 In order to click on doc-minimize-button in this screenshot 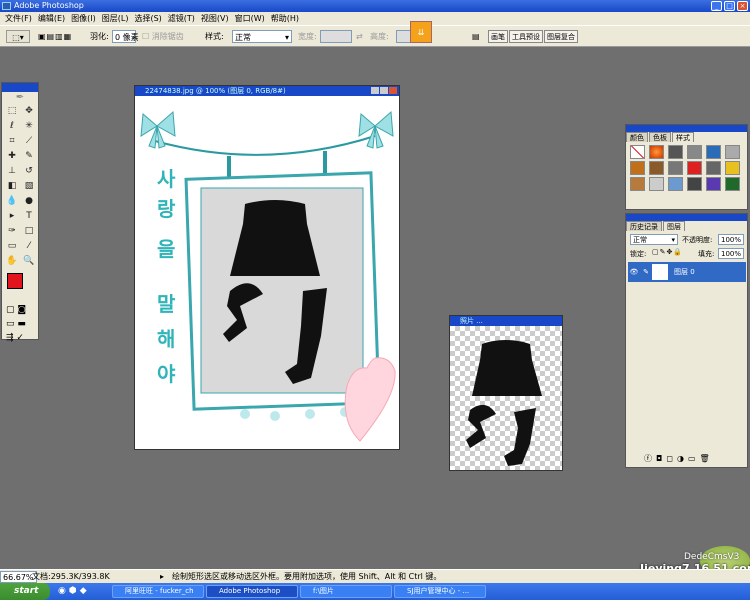, I will do `click(375, 90)`.